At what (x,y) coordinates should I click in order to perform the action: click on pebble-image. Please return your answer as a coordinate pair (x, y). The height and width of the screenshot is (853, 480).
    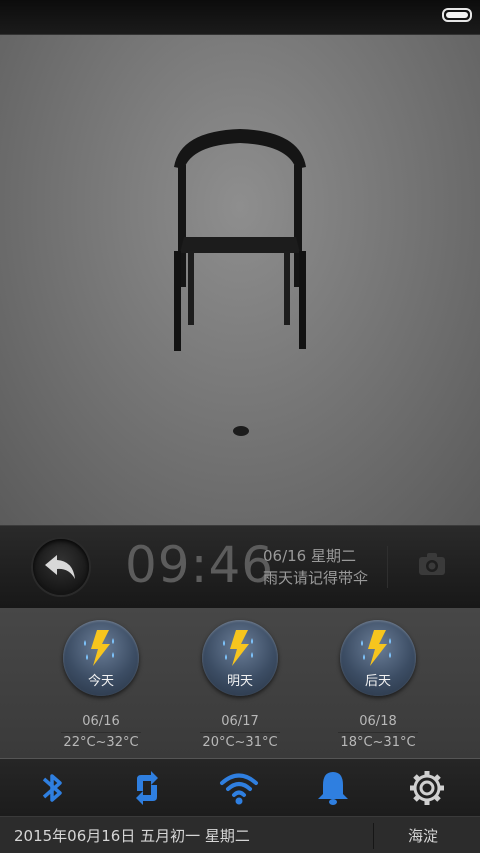
    Looking at the image, I should click on (241, 431).